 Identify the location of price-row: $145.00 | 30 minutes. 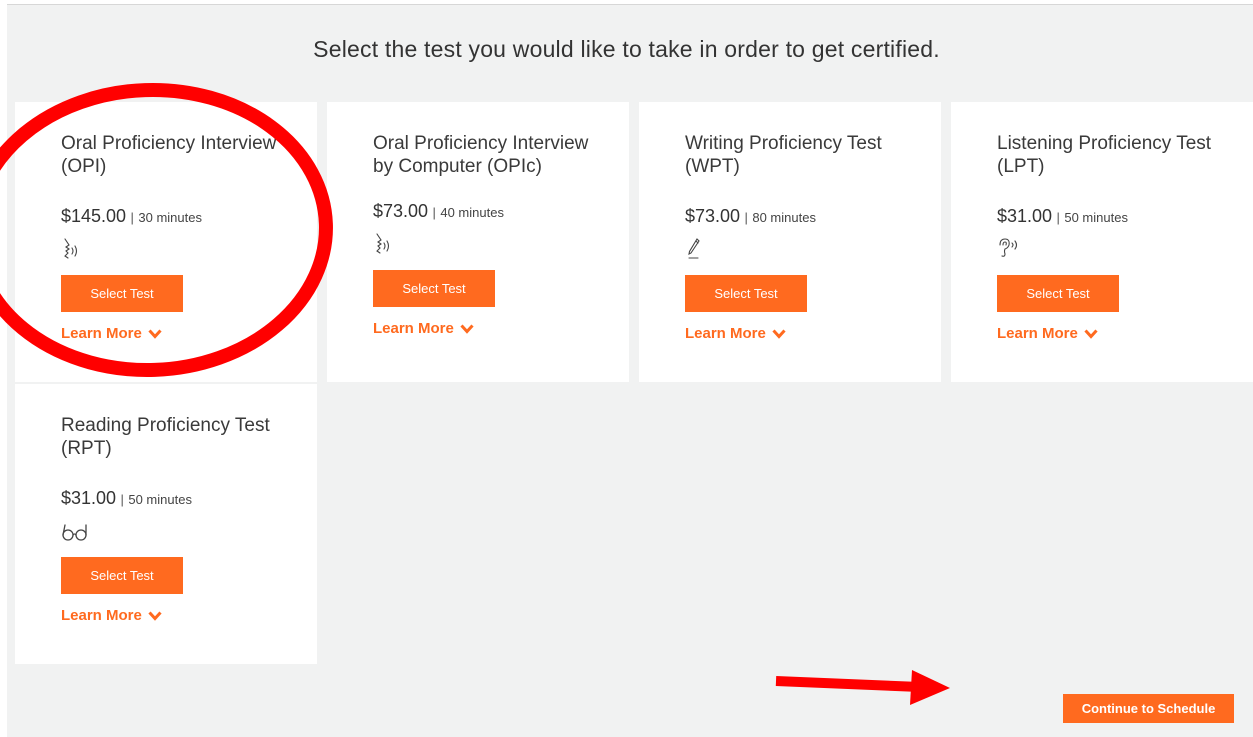
(189, 216).